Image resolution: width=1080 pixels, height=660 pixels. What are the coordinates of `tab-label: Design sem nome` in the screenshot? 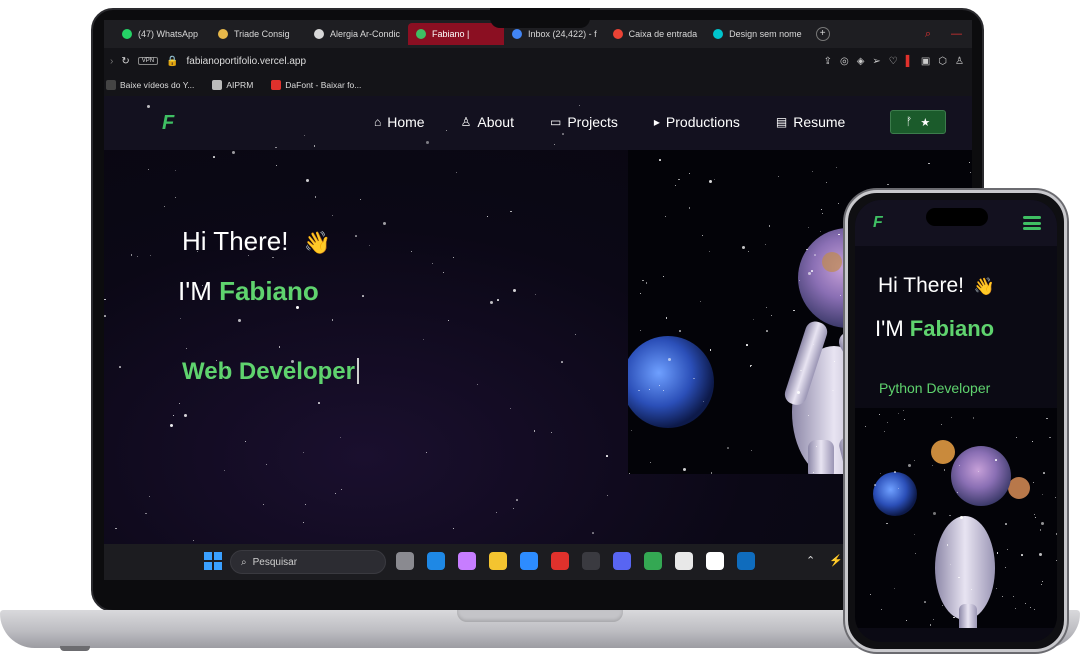 It's located at (765, 34).